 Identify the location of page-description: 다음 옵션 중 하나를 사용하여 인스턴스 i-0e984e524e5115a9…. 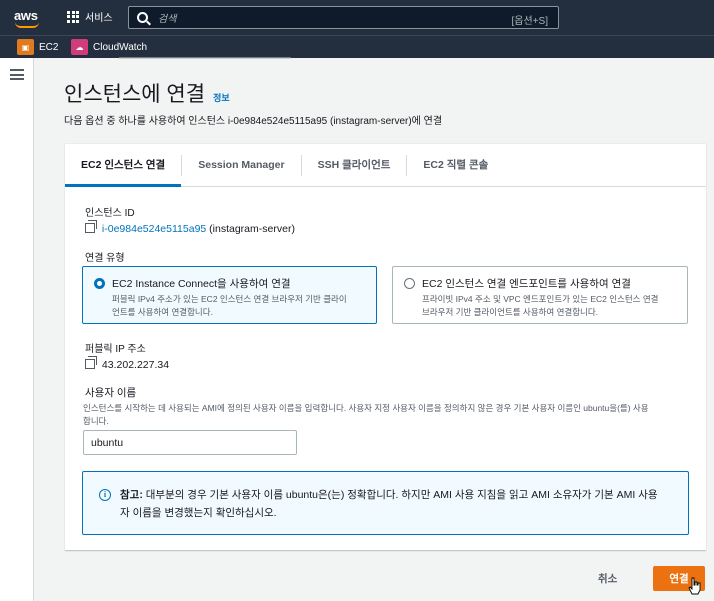
(253, 121).